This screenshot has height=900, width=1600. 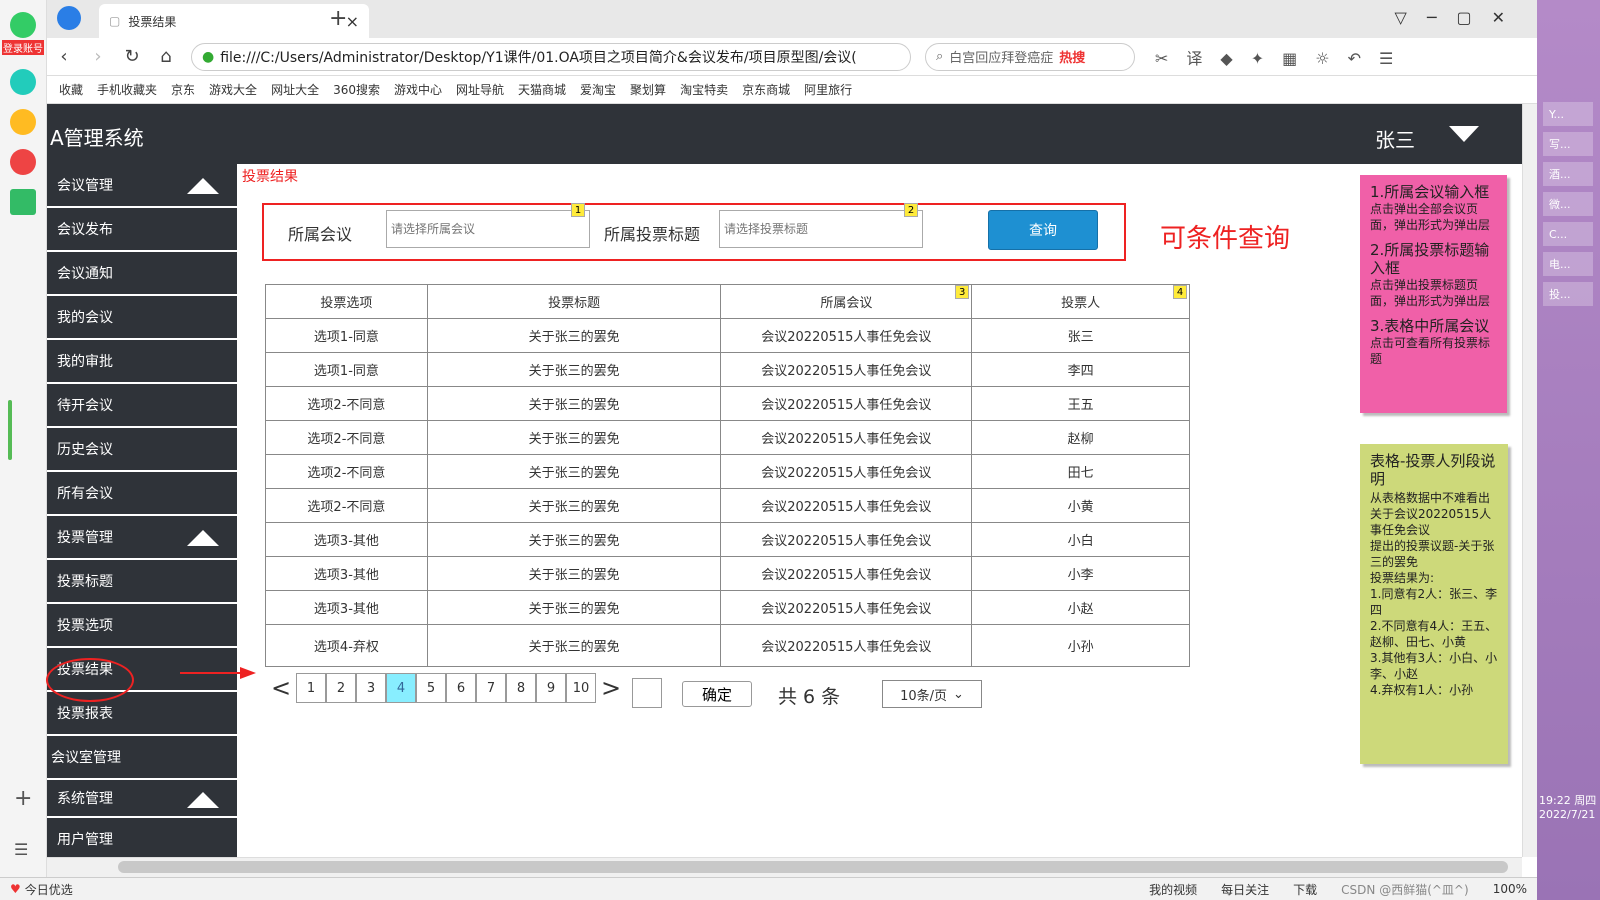 What do you see at coordinates (142, 626) in the screenshot?
I see `sidebar-item-vote-option: 投票选项` at bounding box center [142, 626].